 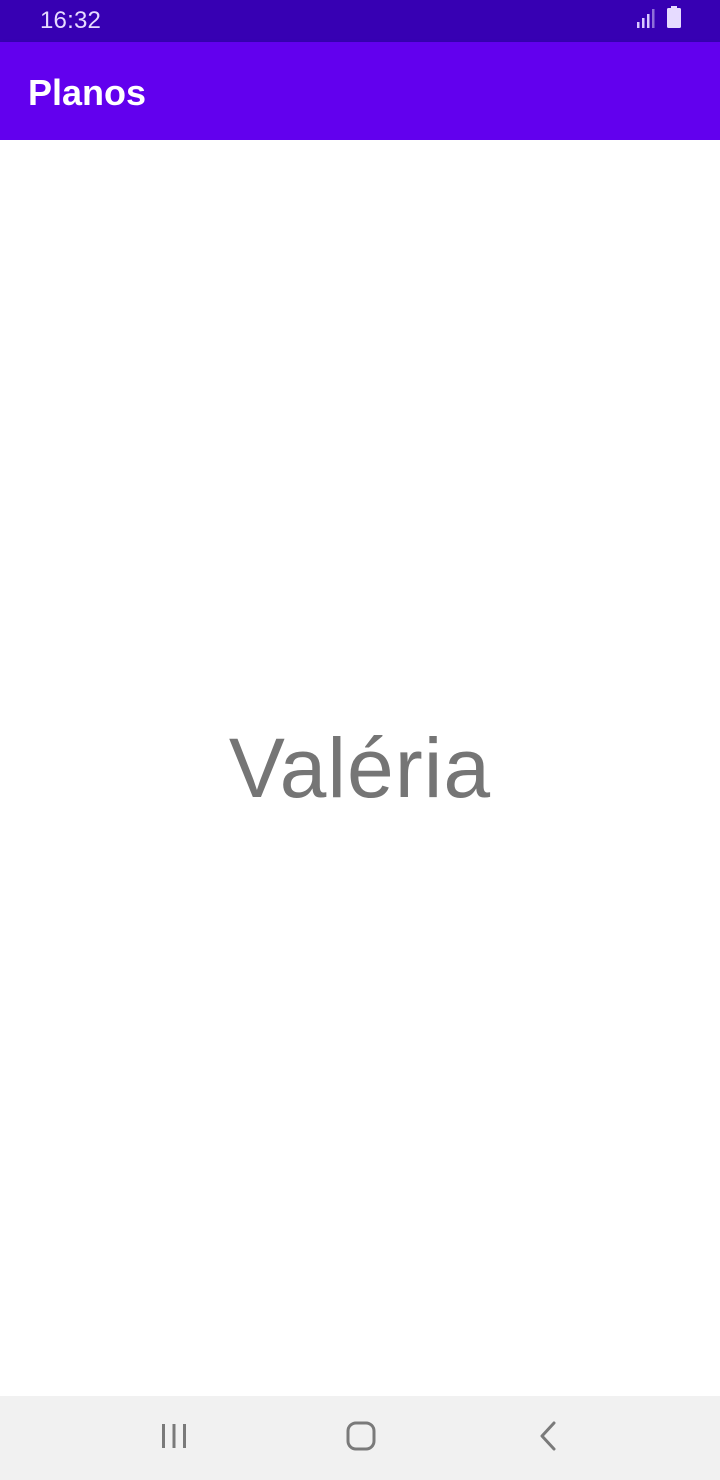 I want to click on status-time: 16:32, so click(x=71, y=20).